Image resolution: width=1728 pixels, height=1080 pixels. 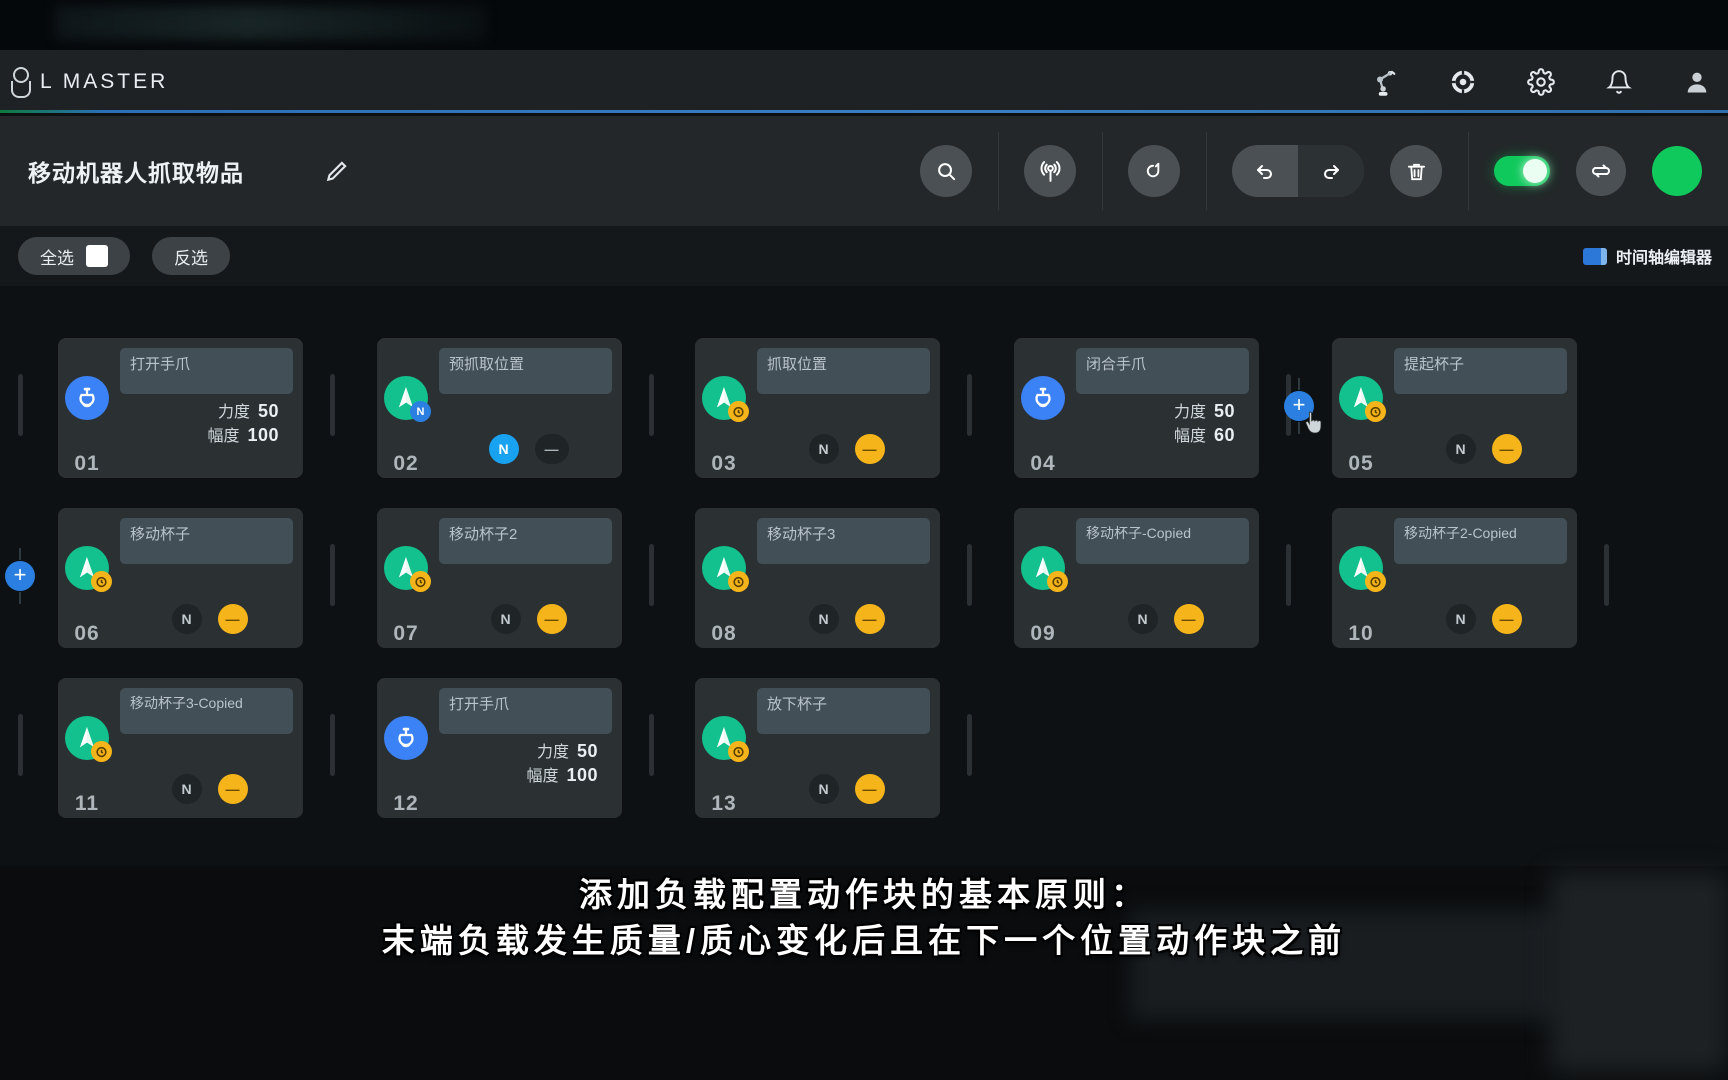 What do you see at coordinates (1299, 406) in the screenshot?
I see `add-action-block-button: +` at bounding box center [1299, 406].